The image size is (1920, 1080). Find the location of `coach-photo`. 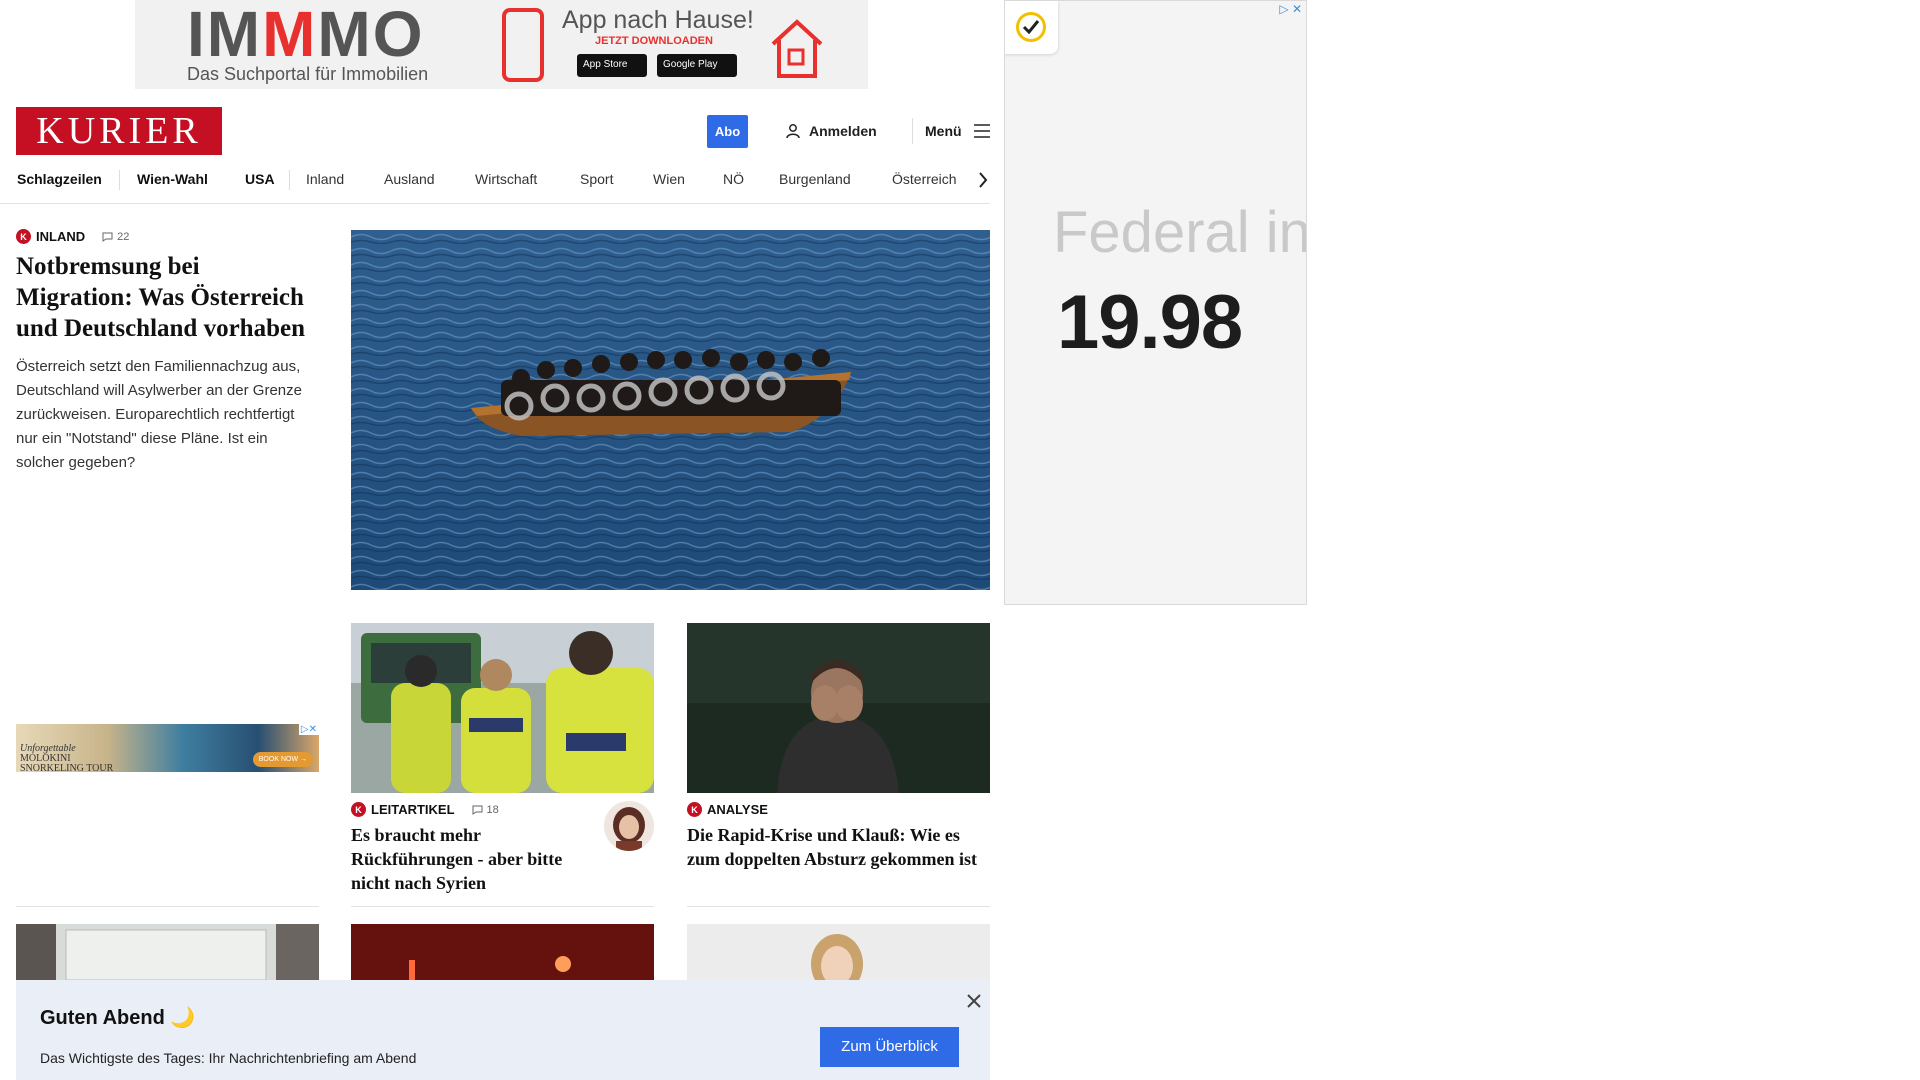

coach-photo is located at coordinates (838, 708).